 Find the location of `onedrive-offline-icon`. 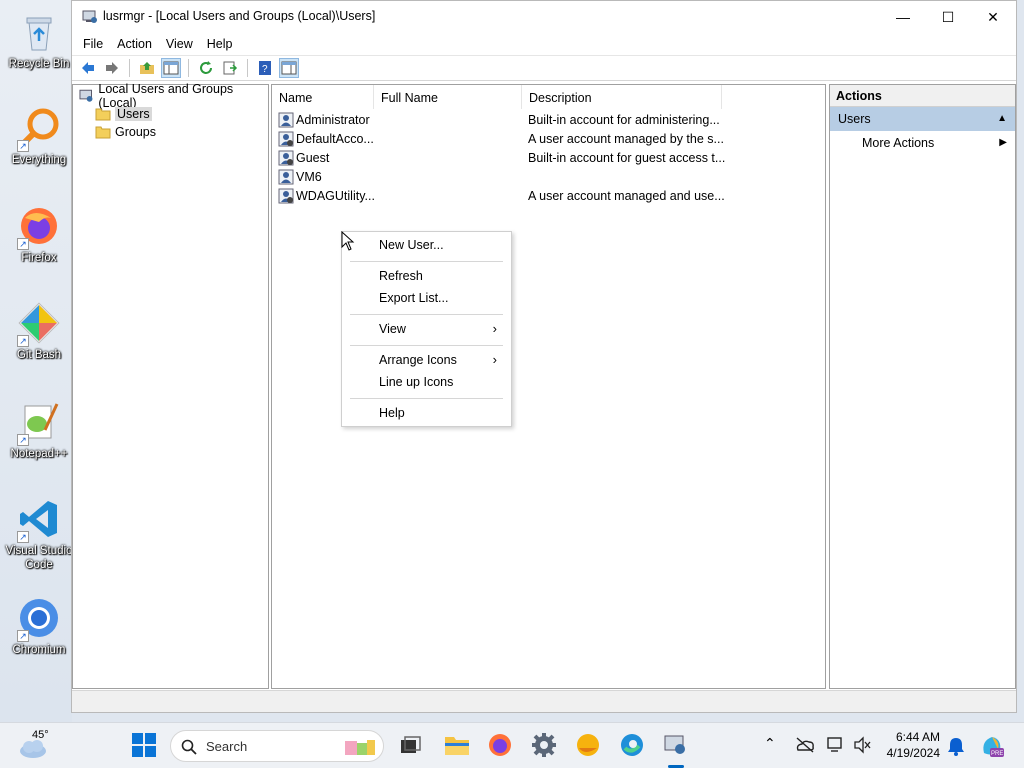

onedrive-offline-icon is located at coordinates (805, 745).